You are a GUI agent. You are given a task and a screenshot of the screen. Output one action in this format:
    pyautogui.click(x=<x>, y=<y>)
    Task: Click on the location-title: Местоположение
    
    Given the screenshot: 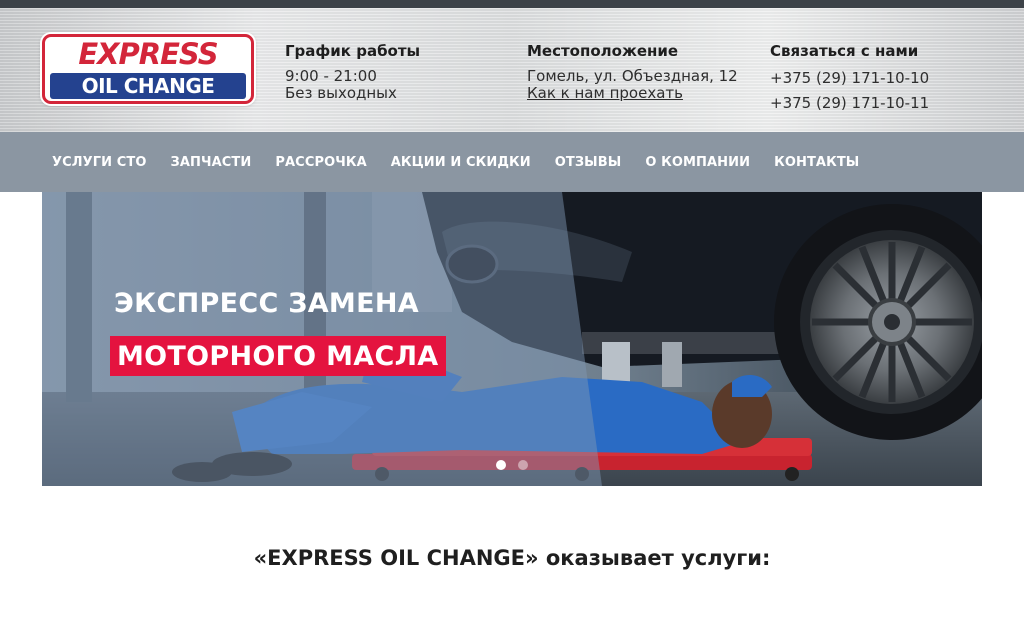 What is the action you would take?
    pyautogui.click(x=603, y=51)
    